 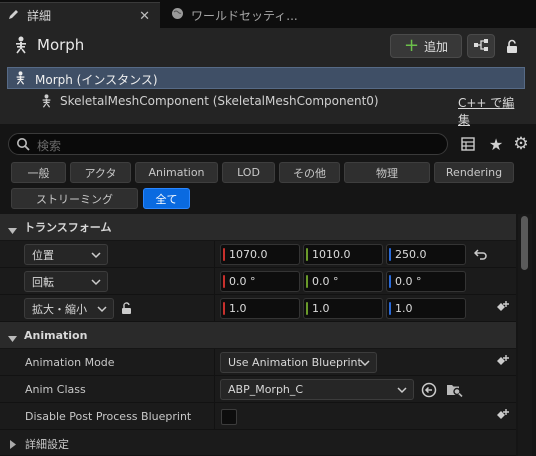 I want to click on scale-mode-dropdown: 拡大・縮小, so click(x=69, y=308).